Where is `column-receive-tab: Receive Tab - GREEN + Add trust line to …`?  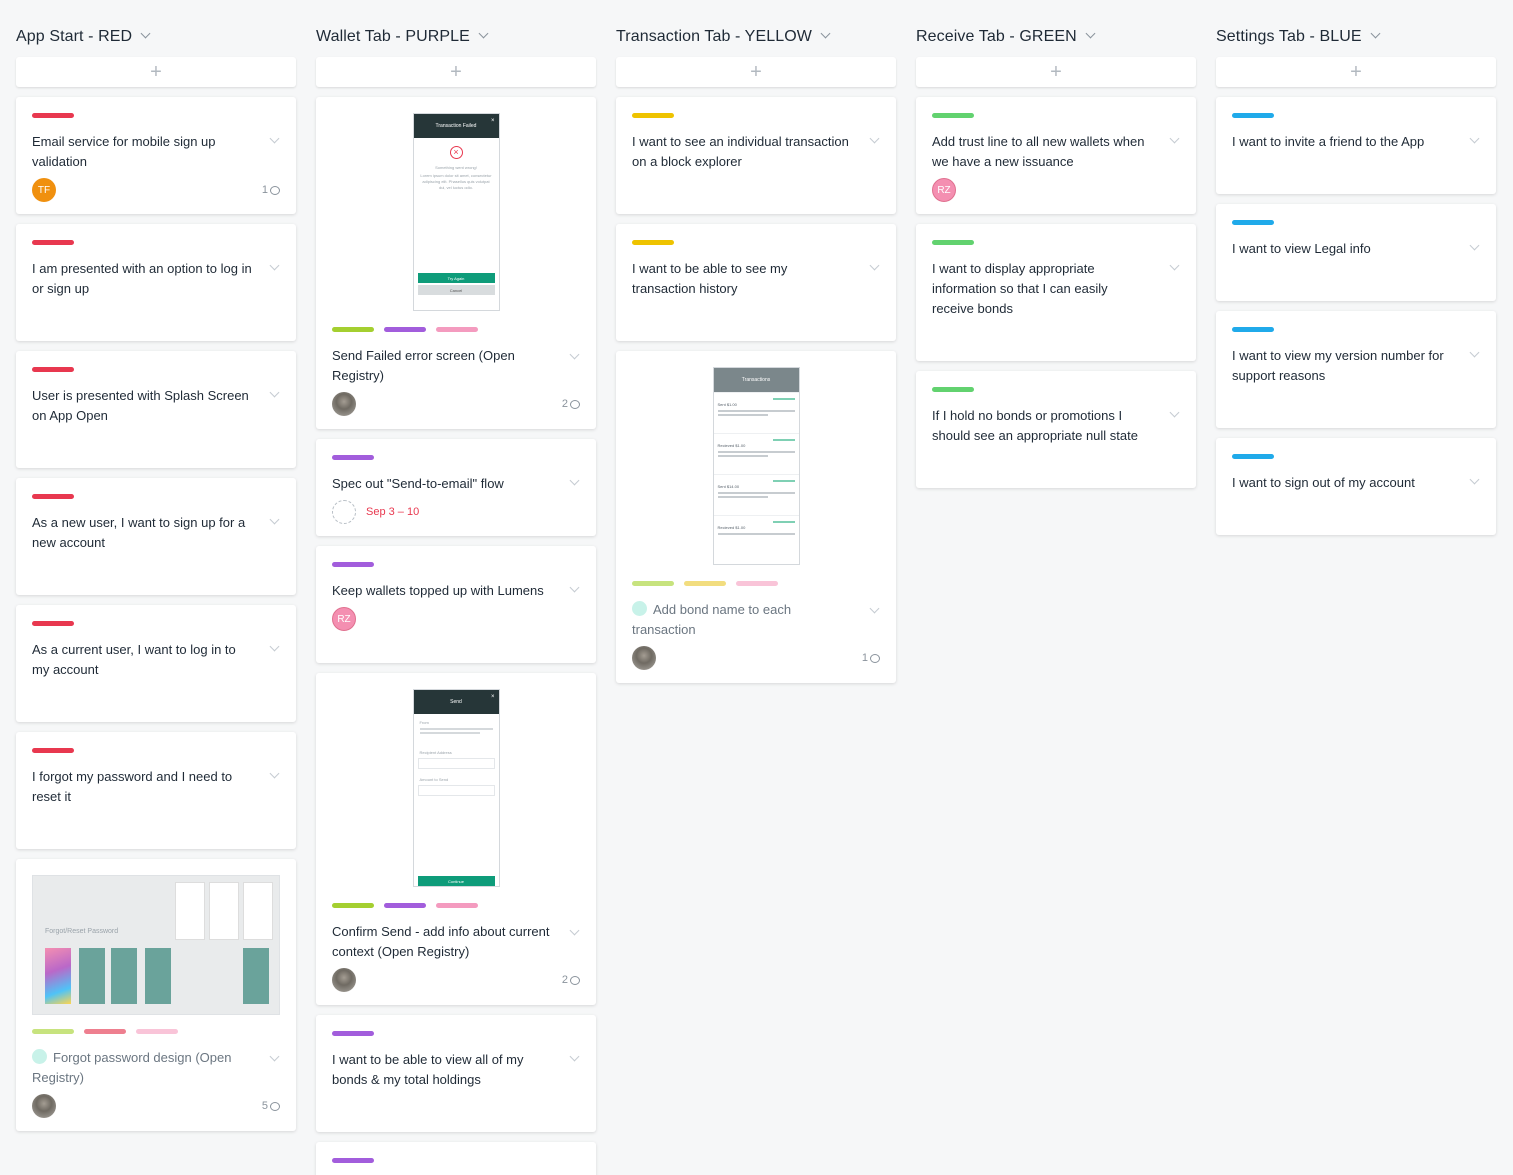 column-receive-tab: Receive Tab - GREEN + Add trust line to … is located at coordinates (1056, 249).